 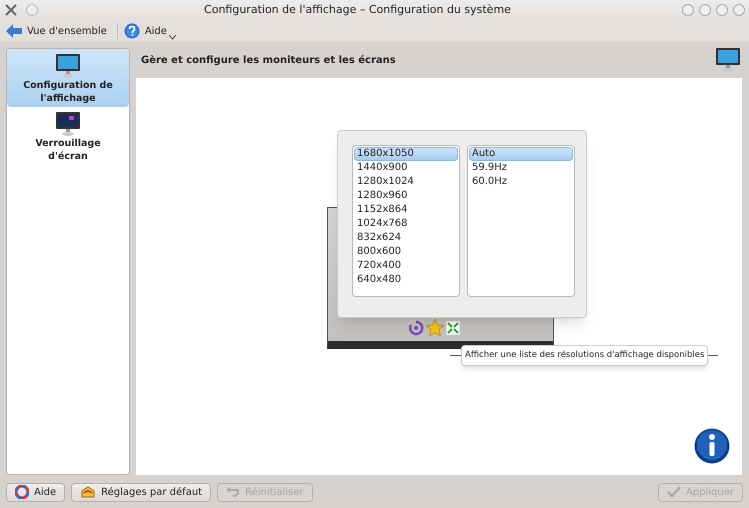 What do you see at coordinates (406, 154) in the screenshot?
I see `list-item: 1680x1050` at bounding box center [406, 154].